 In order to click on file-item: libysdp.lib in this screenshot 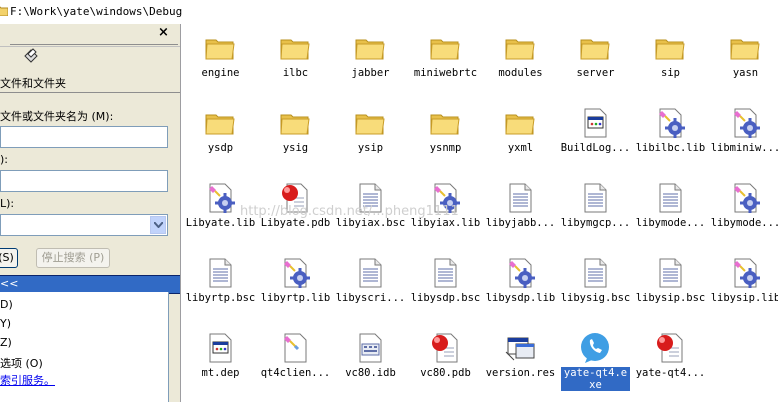, I will do `click(520, 288)`.